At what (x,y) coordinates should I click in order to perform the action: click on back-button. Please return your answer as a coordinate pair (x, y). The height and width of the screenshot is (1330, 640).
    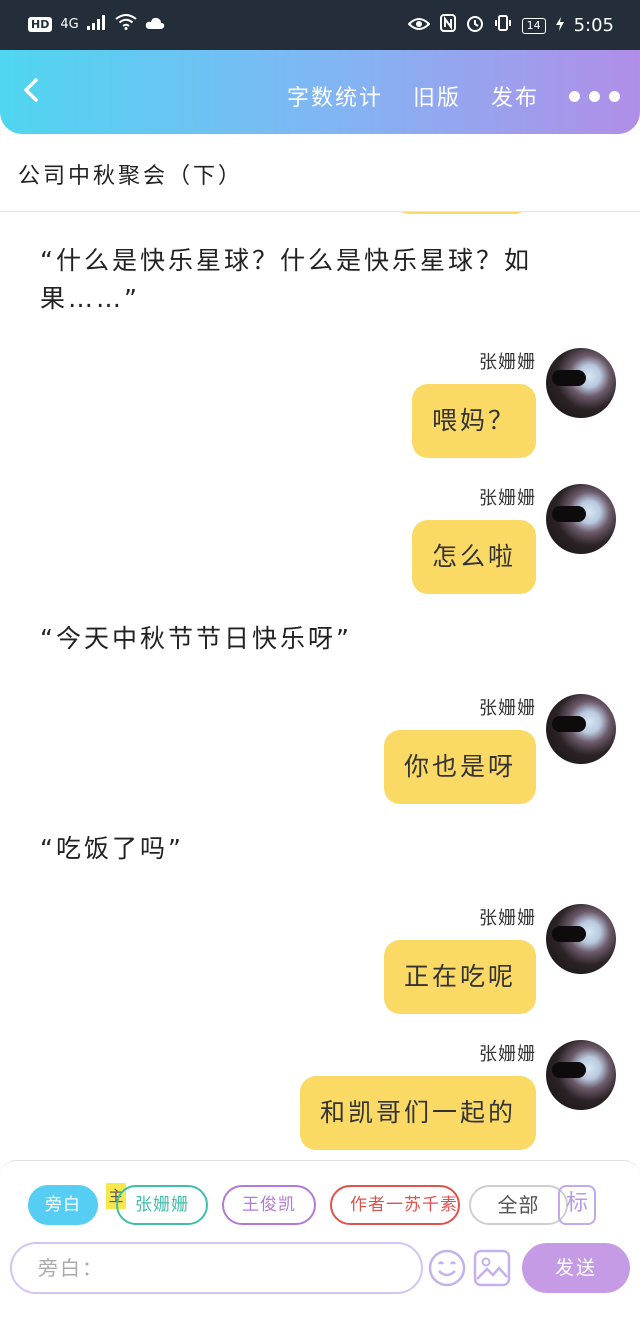
    Looking at the image, I should click on (34, 92).